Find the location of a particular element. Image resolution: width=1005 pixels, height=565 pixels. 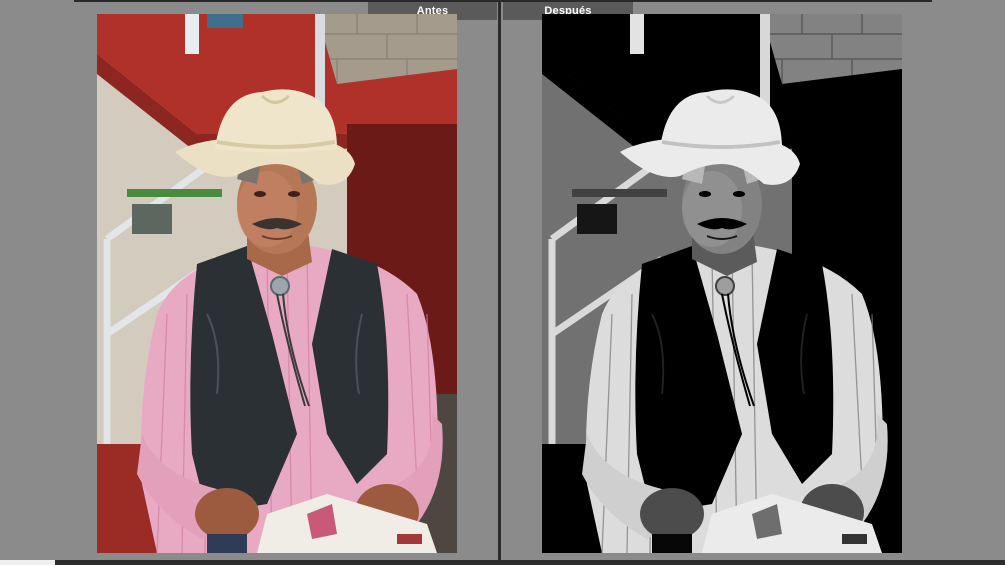

split-divider is located at coordinates (499, 282).